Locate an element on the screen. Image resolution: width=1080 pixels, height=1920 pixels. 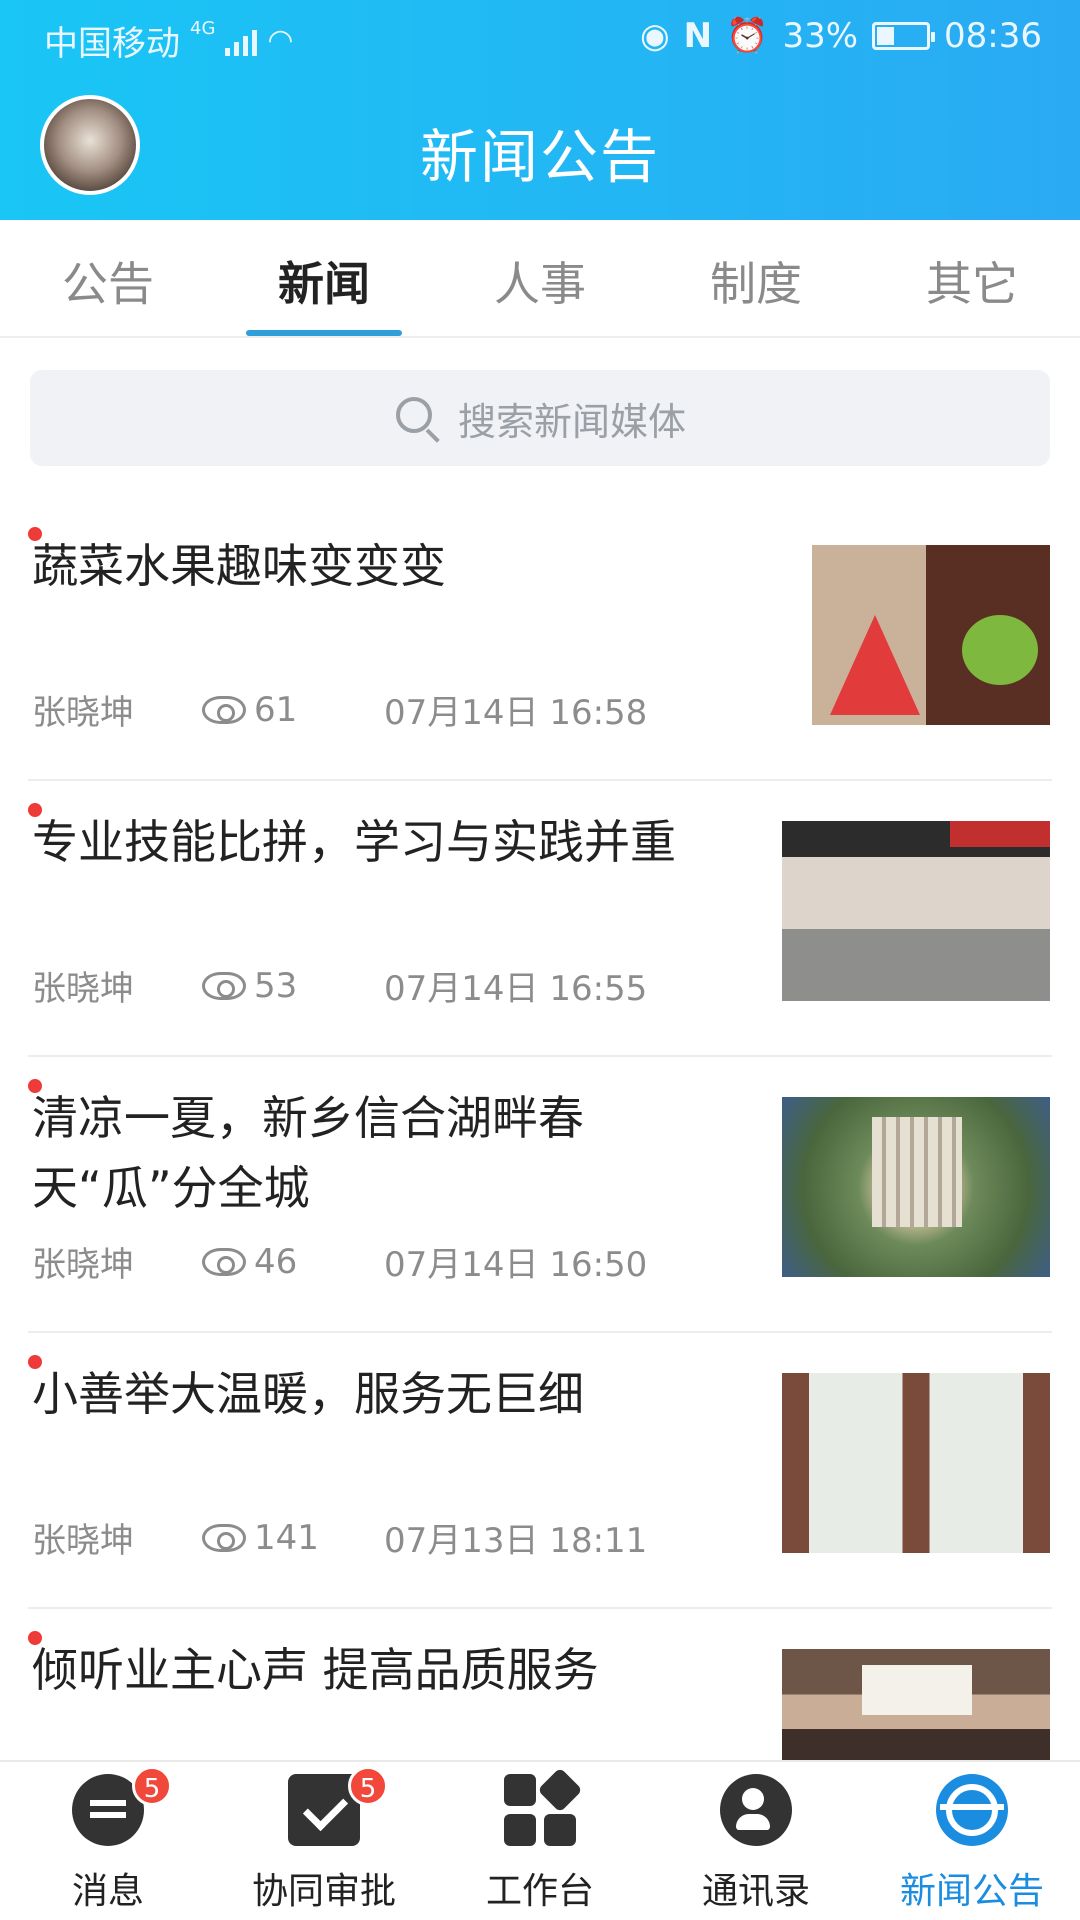
news-item: 小善举大温暖，服务无巨细 张晓坤 141 07月13日 18:11 is located at coordinates (540, 1471).